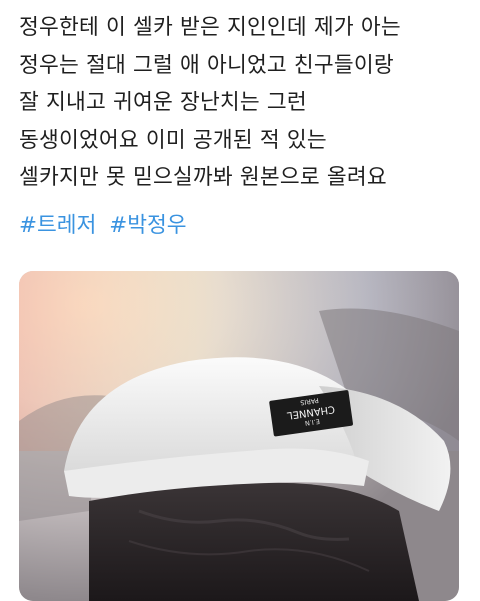  What do you see at coordinates (210, 27) in the screenshot?
I see `tweet-text-line: 정우한테 이 셀카 받은 지인인데 제가 아는` at bounding box center [210, 27].